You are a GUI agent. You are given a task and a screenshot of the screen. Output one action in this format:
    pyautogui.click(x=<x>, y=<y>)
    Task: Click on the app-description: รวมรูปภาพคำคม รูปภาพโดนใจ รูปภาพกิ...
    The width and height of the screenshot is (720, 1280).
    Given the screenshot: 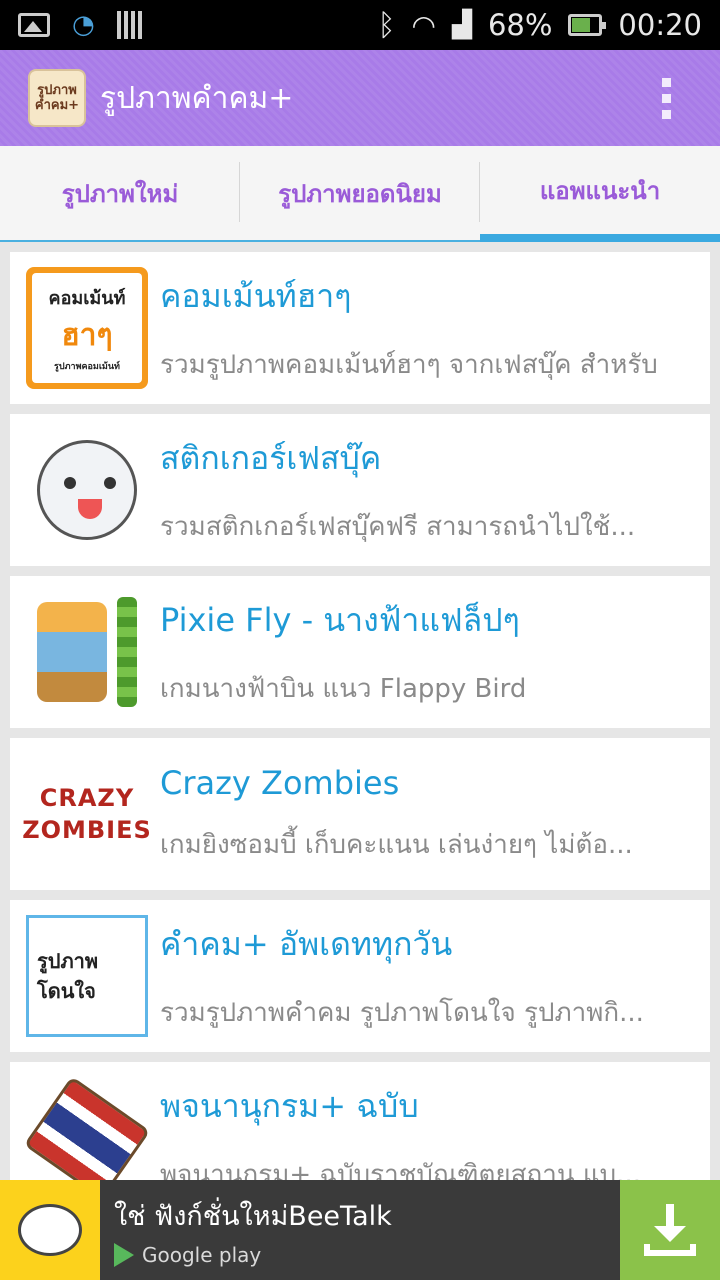 What is the action you would take?
    pyautogui.click(x=402, y=1013)
    